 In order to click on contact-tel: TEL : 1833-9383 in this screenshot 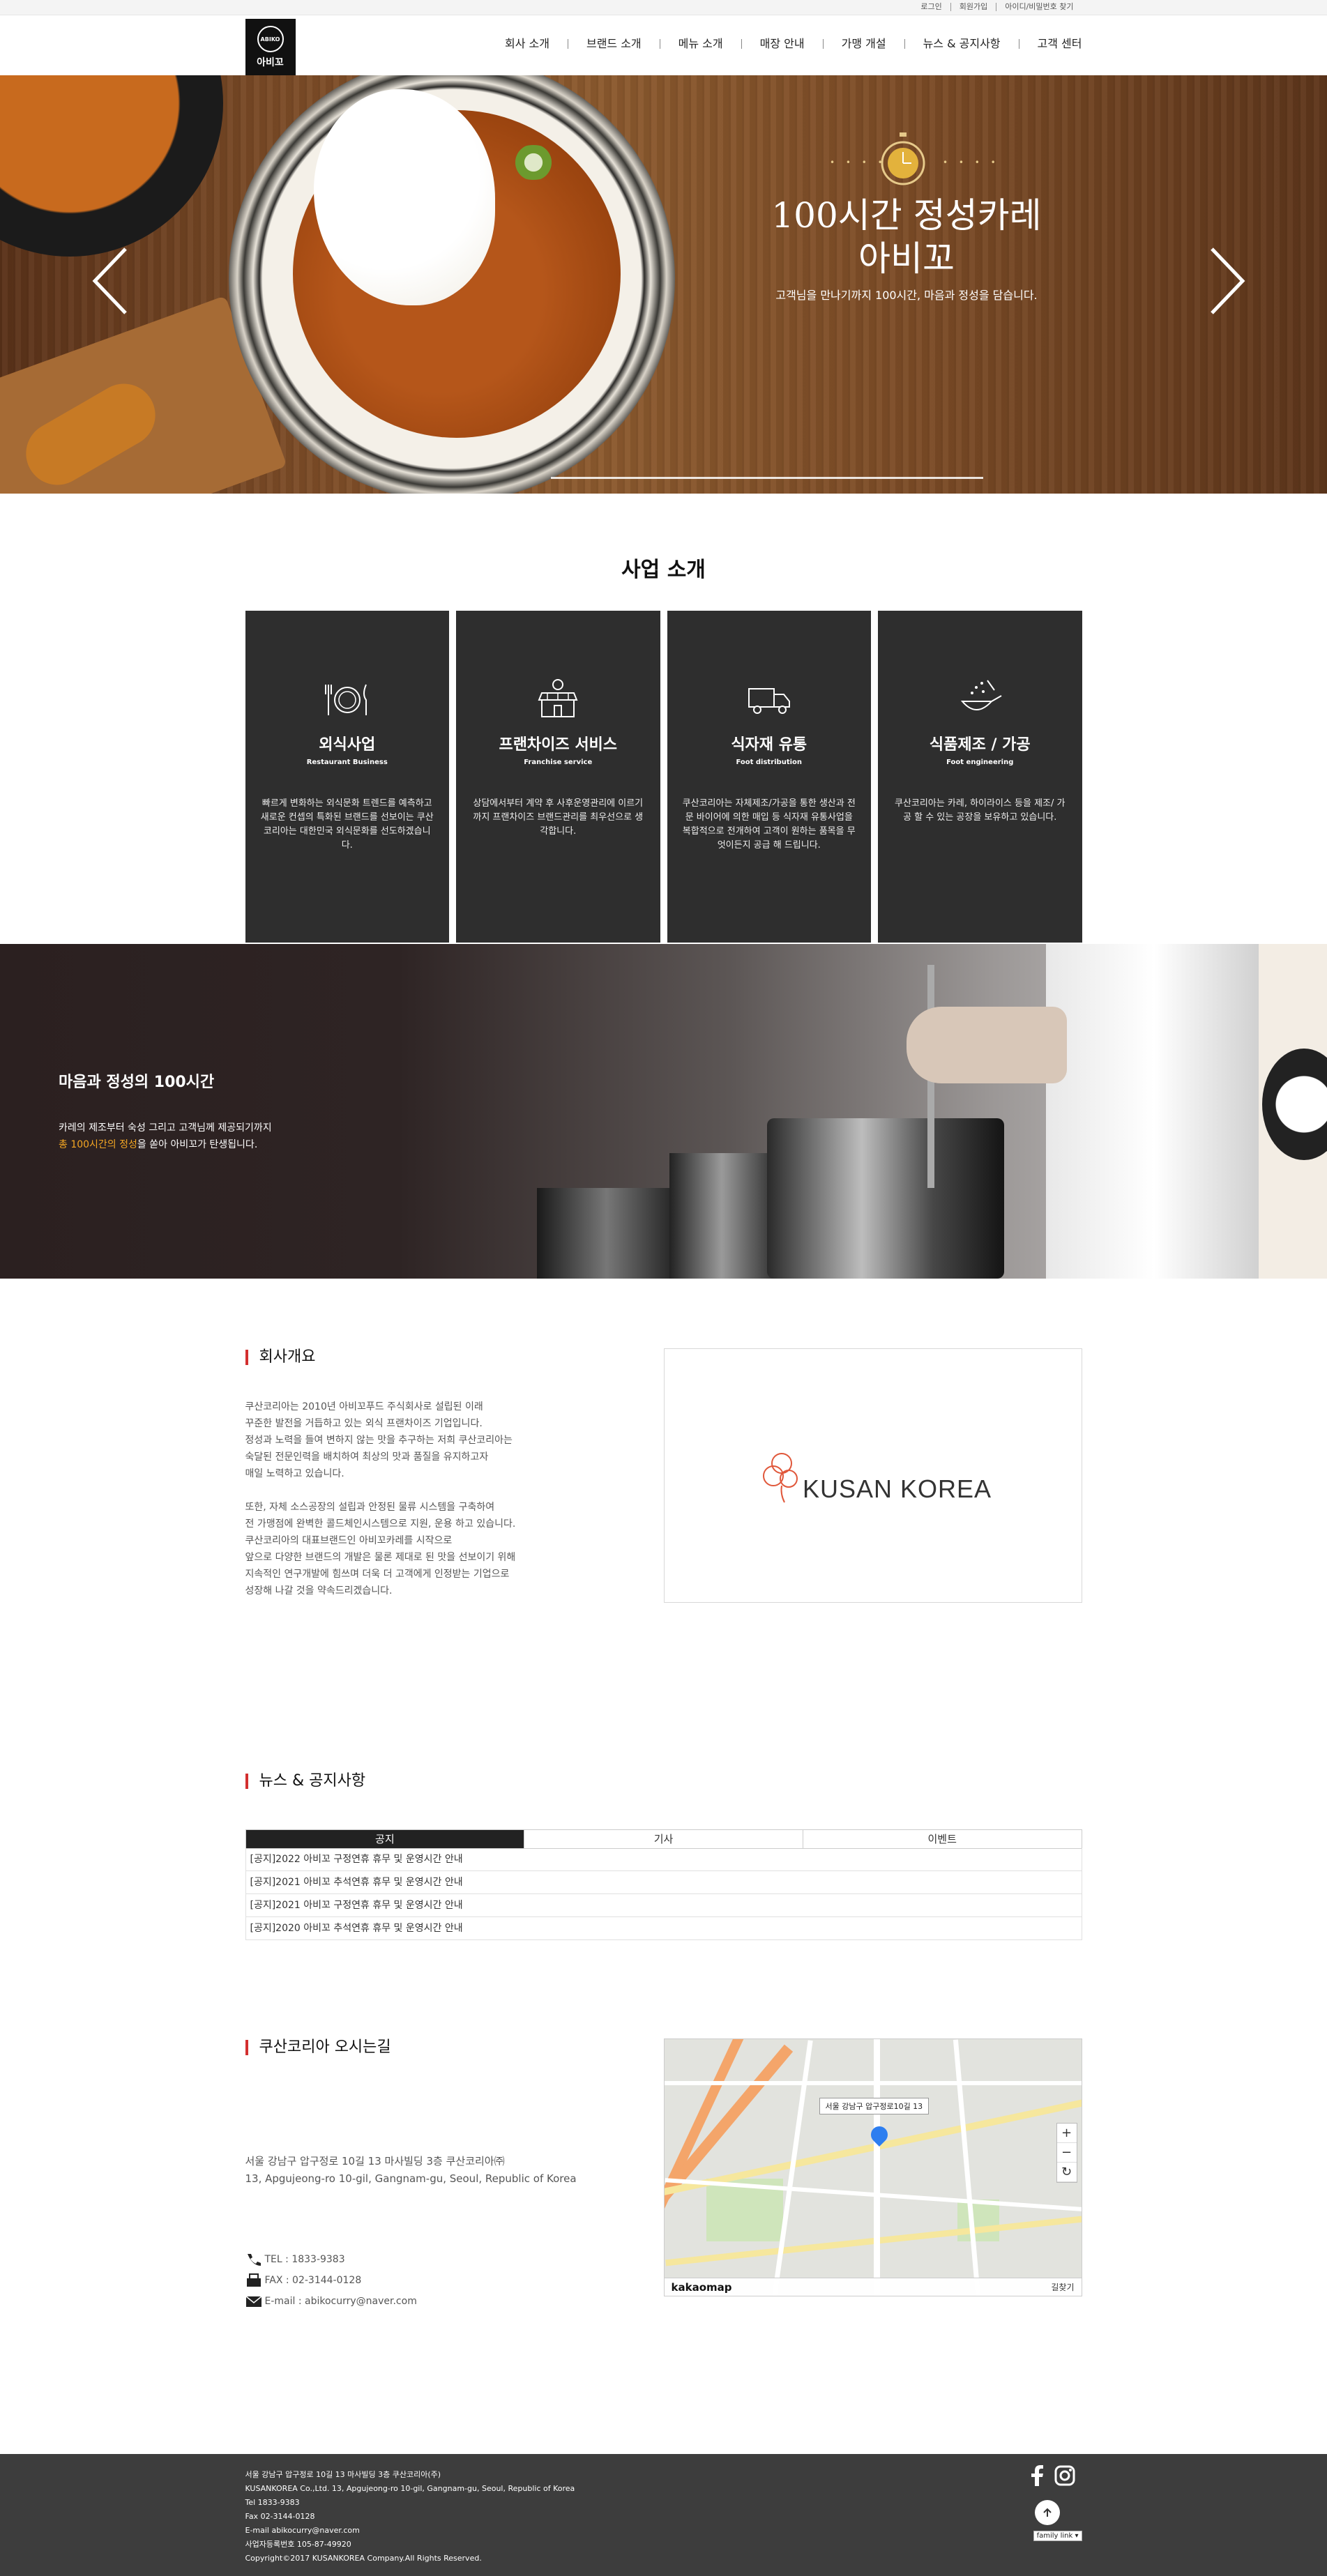, I will do `click(331, 2259)`.